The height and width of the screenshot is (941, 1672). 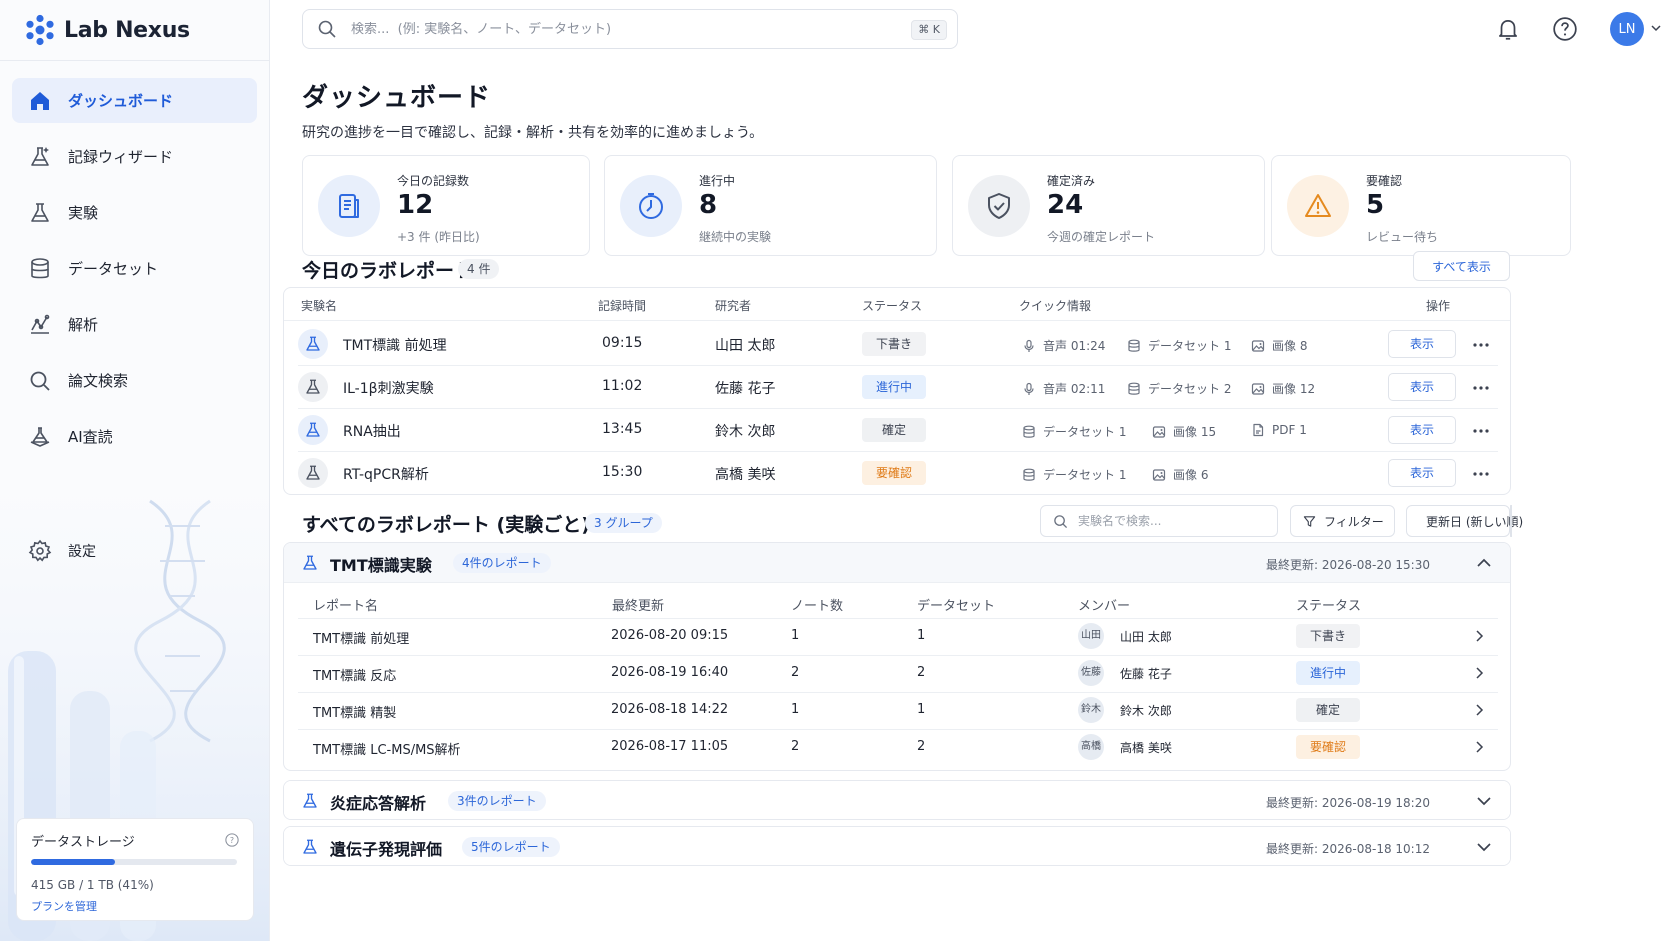 I want to click on storage-title: データストレージ, so click(x=83, y=842).